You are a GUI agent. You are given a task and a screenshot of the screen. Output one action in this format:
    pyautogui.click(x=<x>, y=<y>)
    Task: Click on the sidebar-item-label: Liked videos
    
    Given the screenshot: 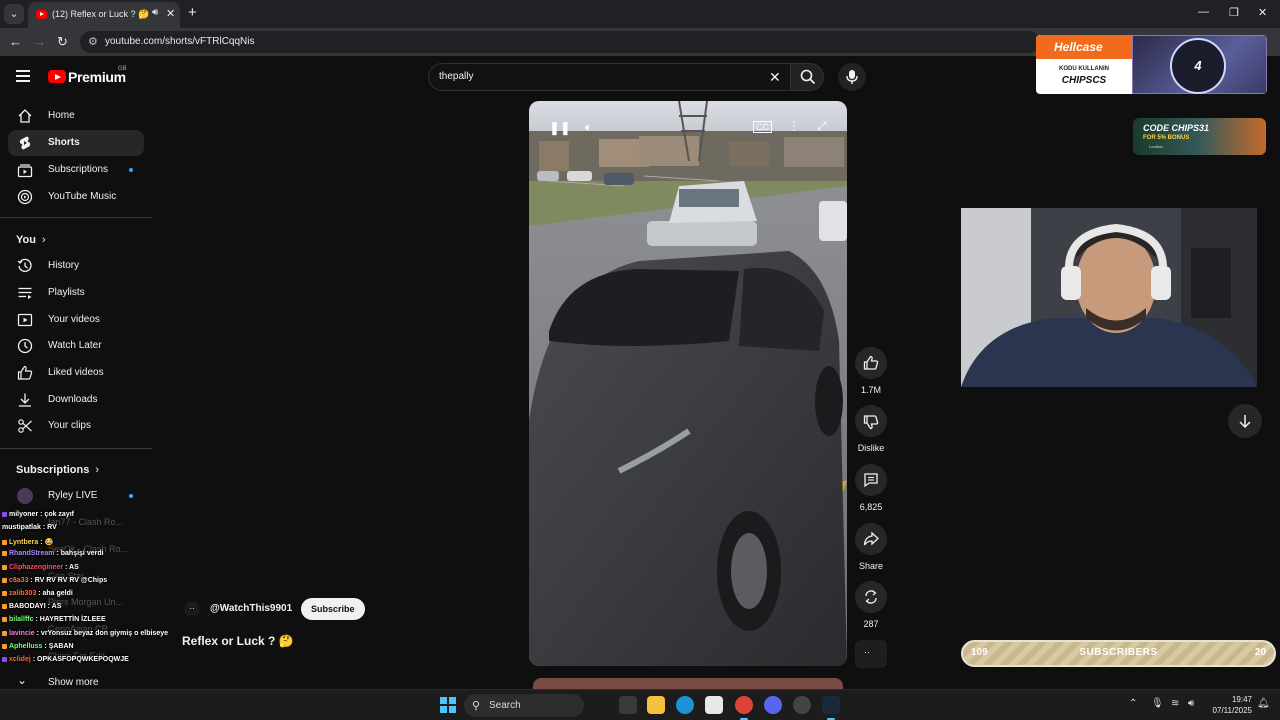 What is the action you would take?
    pyautogui.click(x=76, y=372)
    